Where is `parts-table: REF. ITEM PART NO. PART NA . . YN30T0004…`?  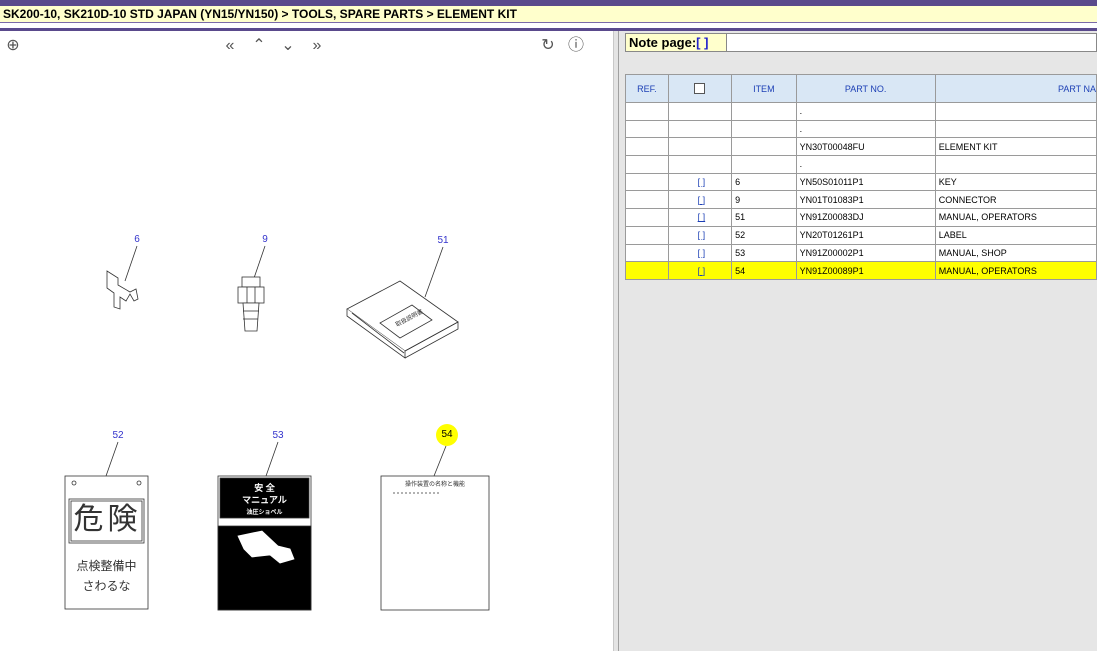 parts-table: REF. ITEM PART NO. PART NA . . YN30T0004… is located at coordinates (861, 177).